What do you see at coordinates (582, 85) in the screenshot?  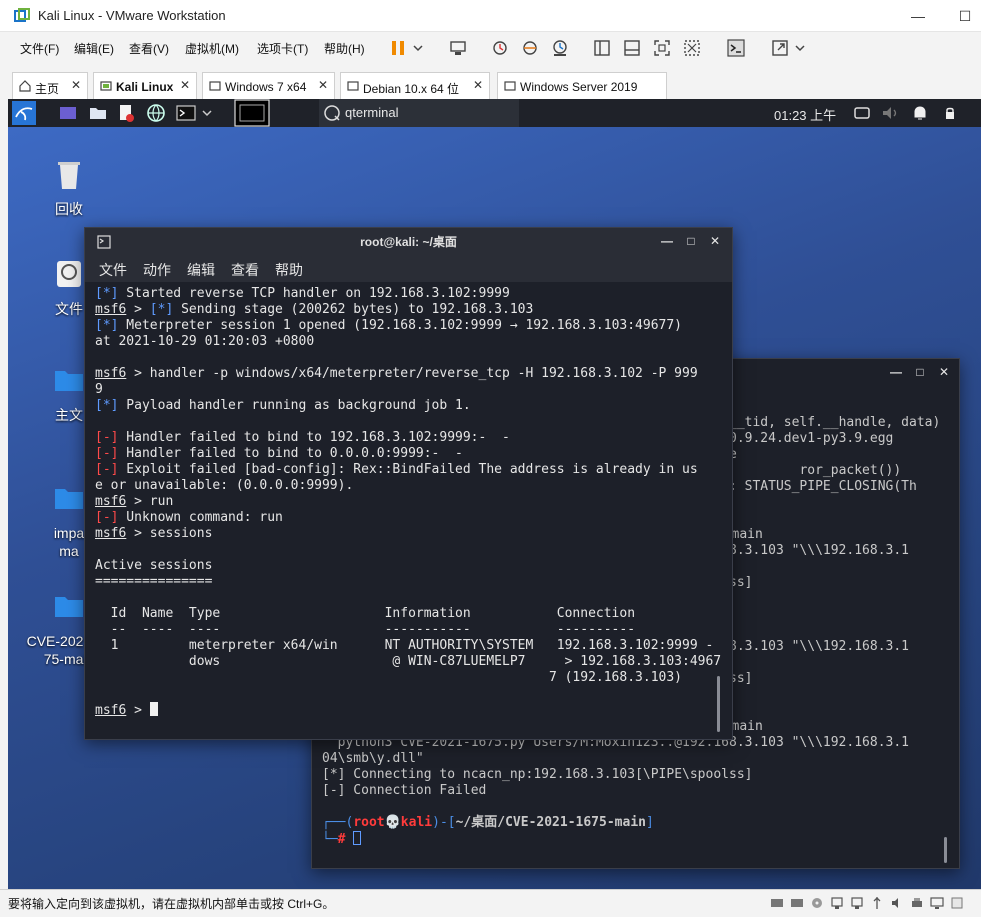 I see `tab-windows-server-2019: Windows Server 2019` at bounding box center [582, 85].